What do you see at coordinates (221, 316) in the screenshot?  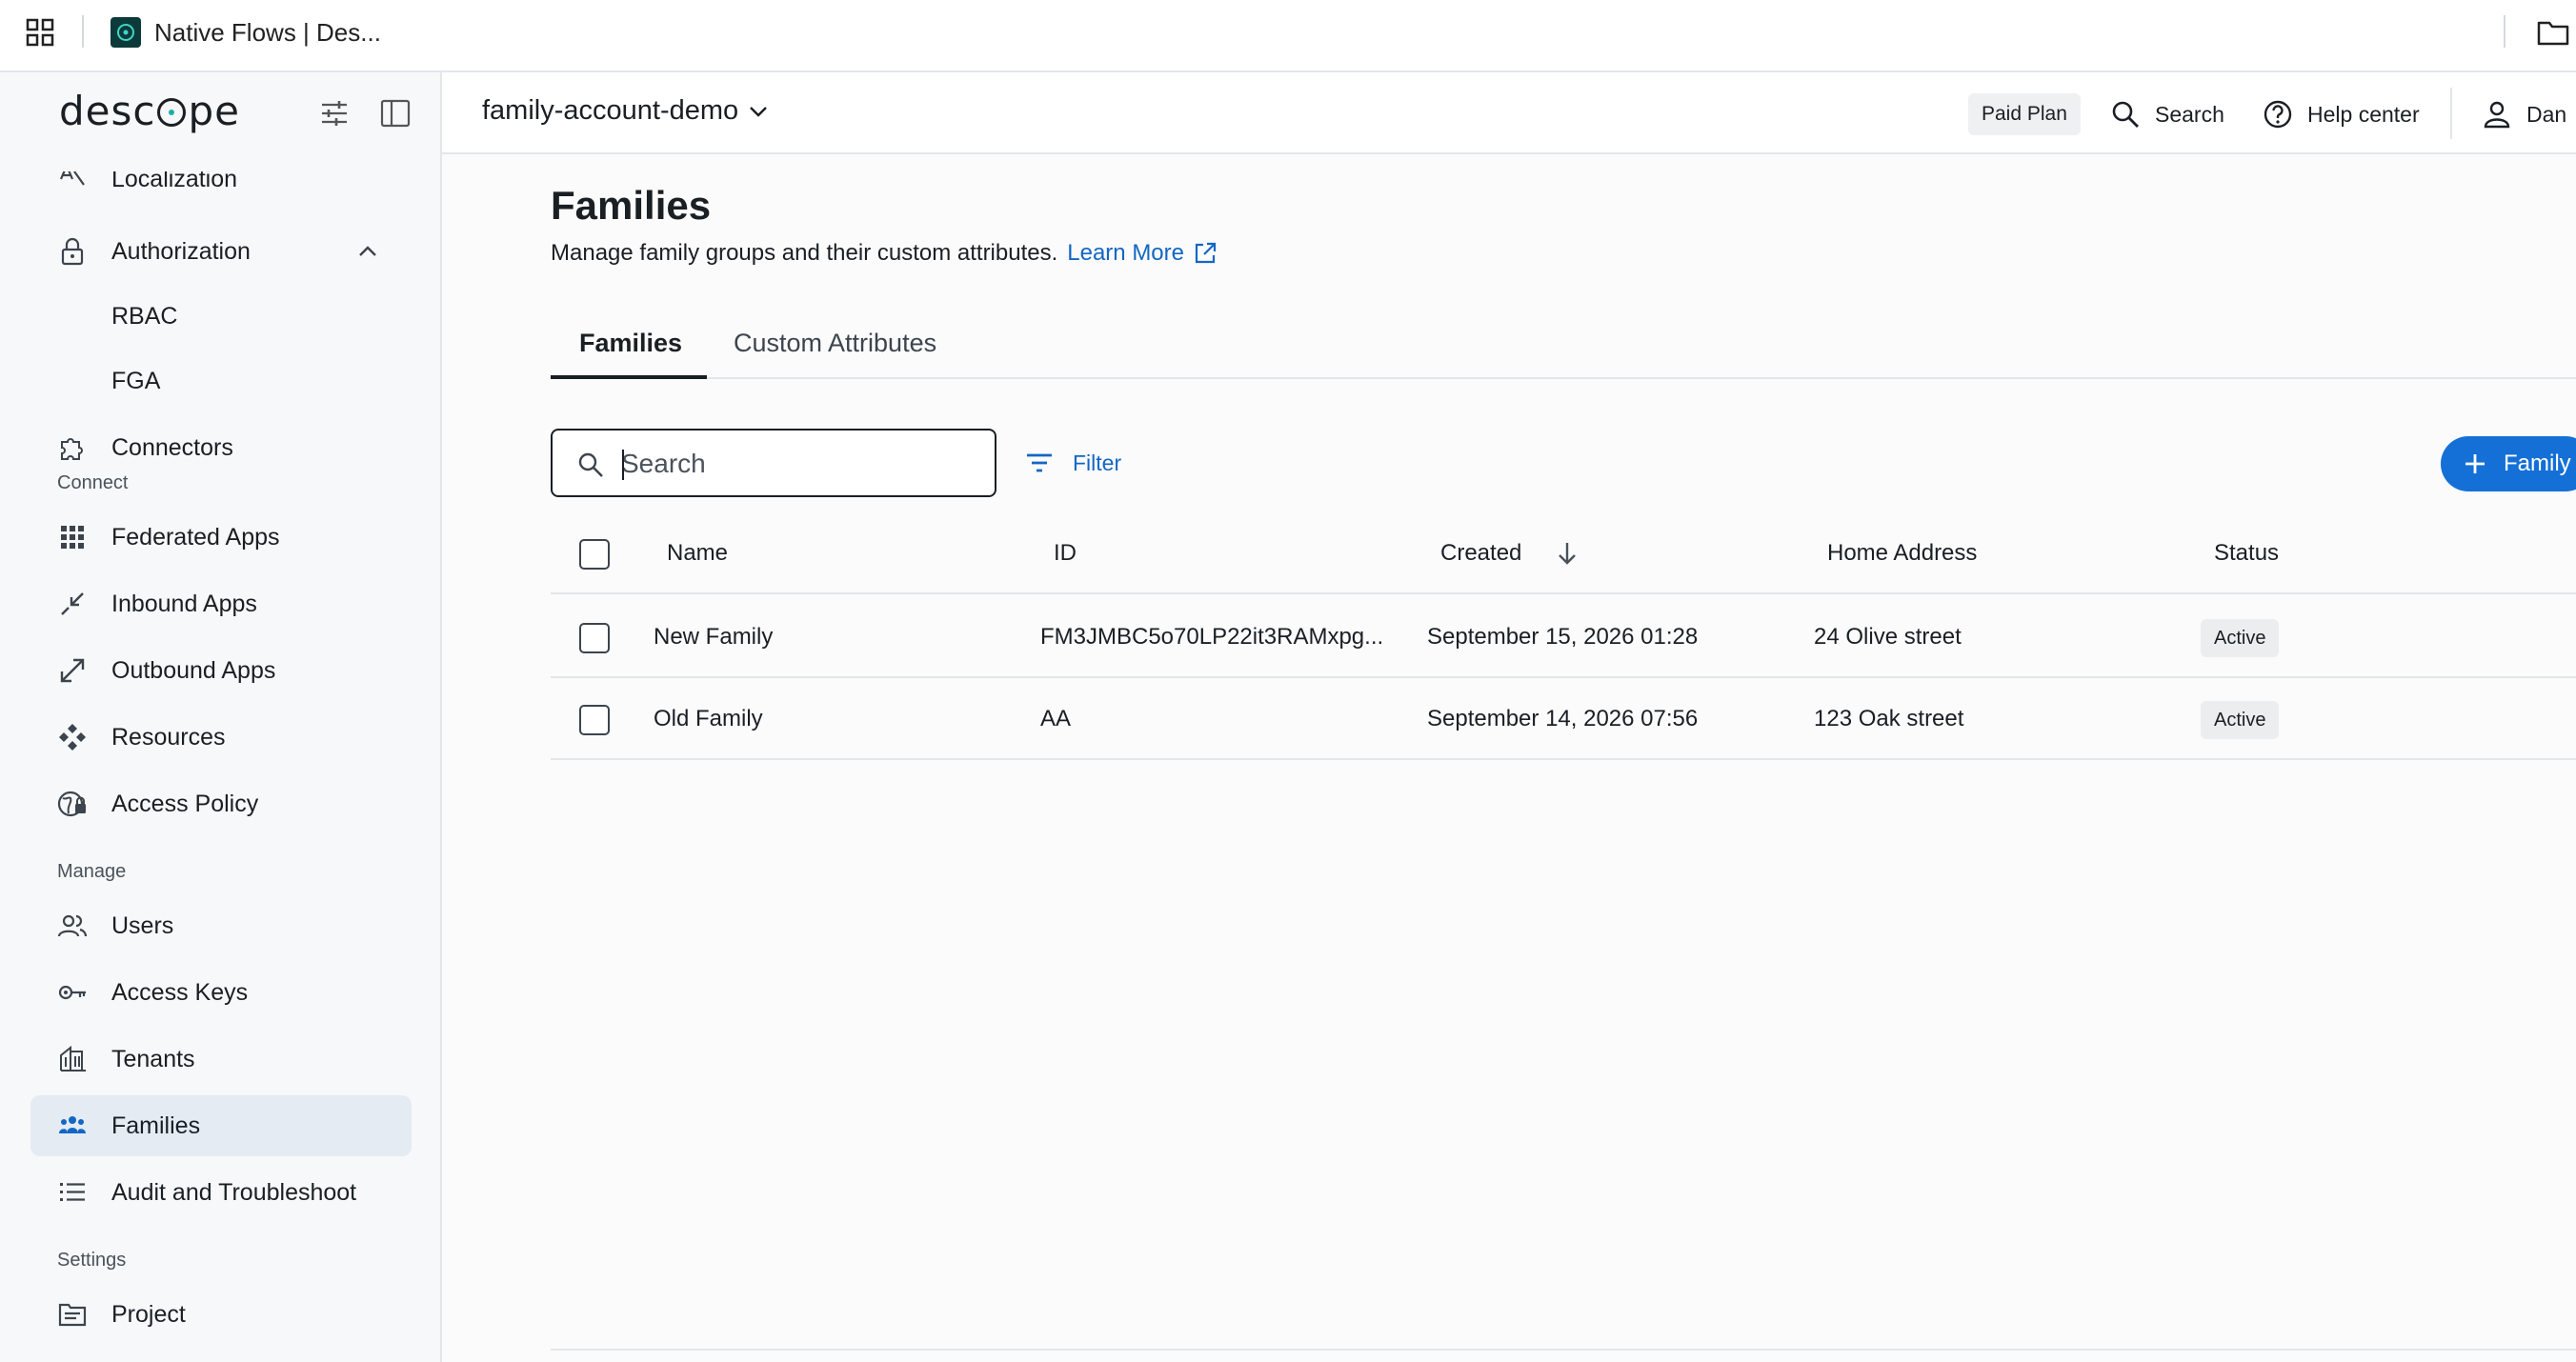 I see `sidebar-item-rbac: RBAC` at bounding box center [221, 316].